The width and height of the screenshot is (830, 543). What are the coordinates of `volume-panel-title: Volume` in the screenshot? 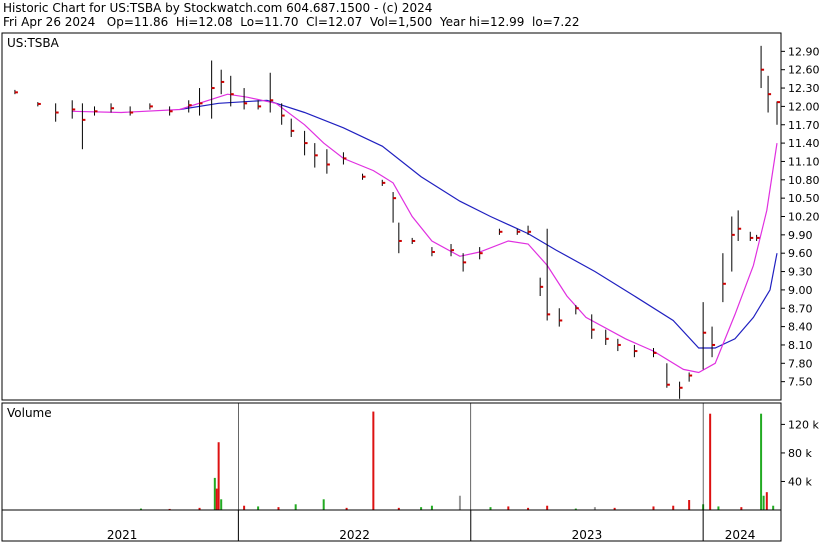 It's located at (29, 413).